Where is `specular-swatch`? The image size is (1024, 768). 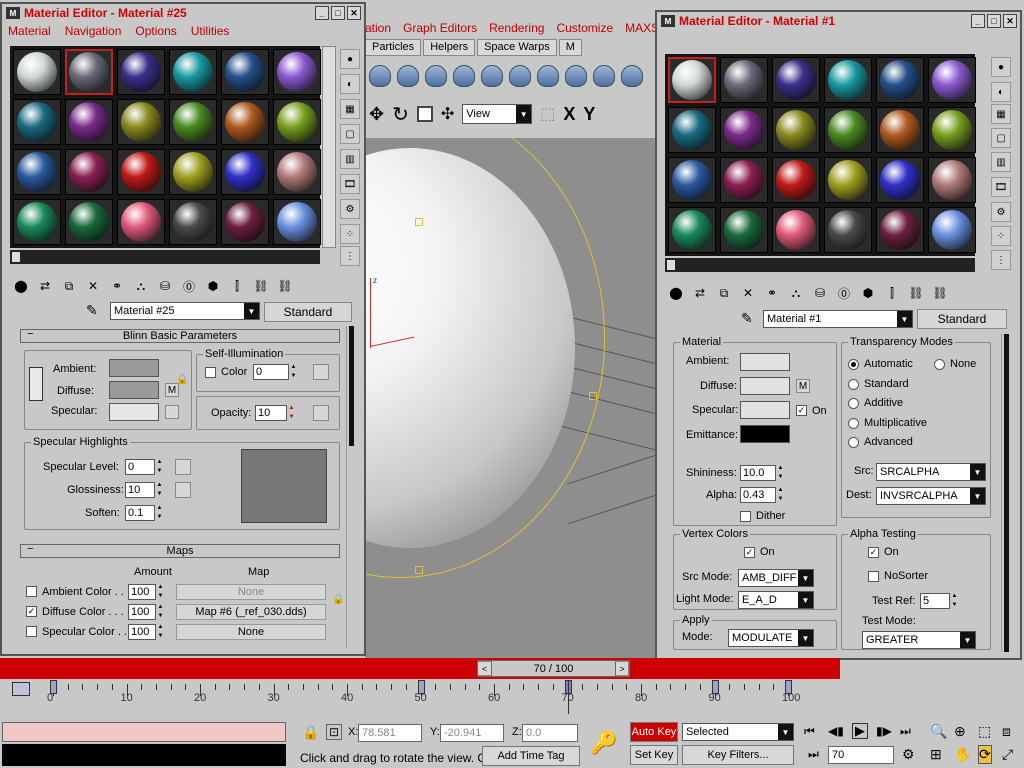 specular-swatch is located at coordinates (765, 410).